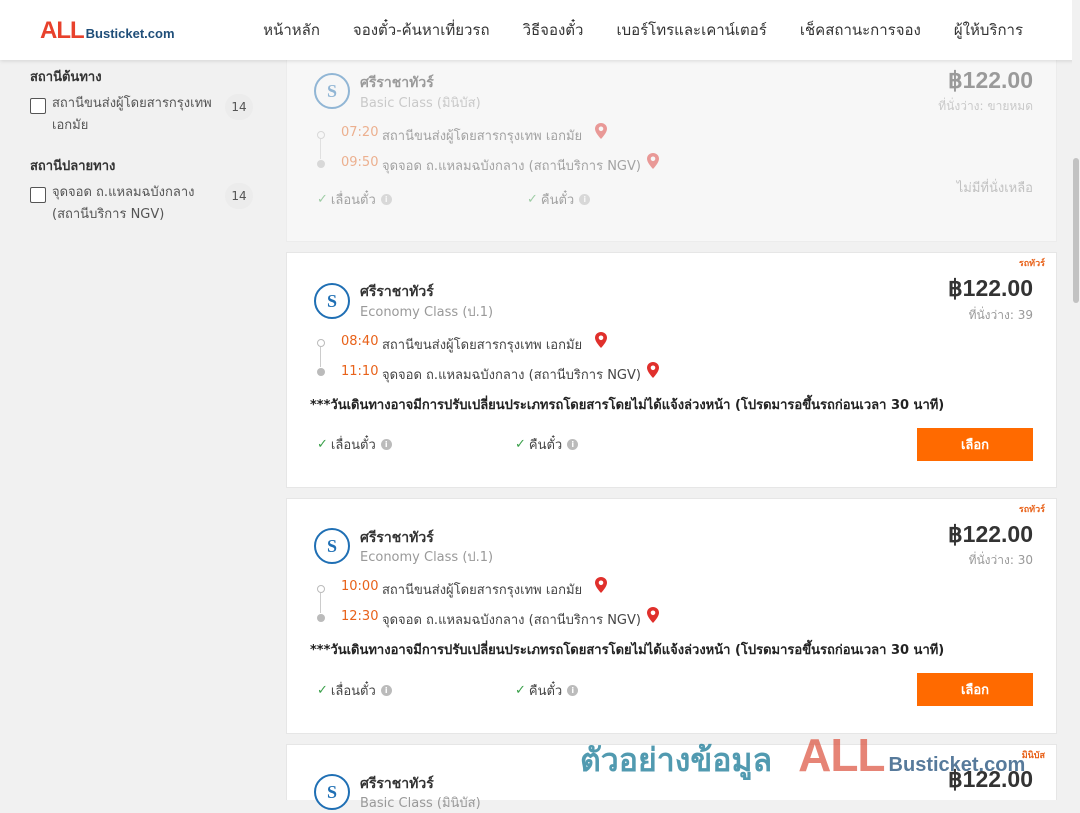 The height and width of the screenshot is (813, 1080). What do you see at coordinates (130, 33) in the screenshot?
I see `logo-domain-text: Busticket.com` at bounding box center [130, 33].